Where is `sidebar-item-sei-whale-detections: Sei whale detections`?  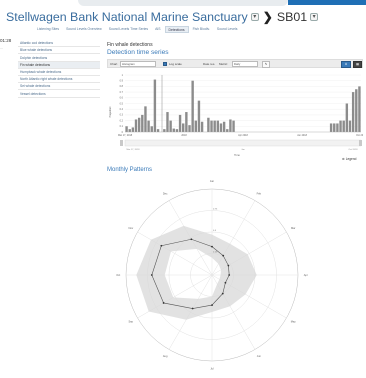
sidebar-item-sei-whale-detections: Sei whale detections is located at coordinates (59, 87).